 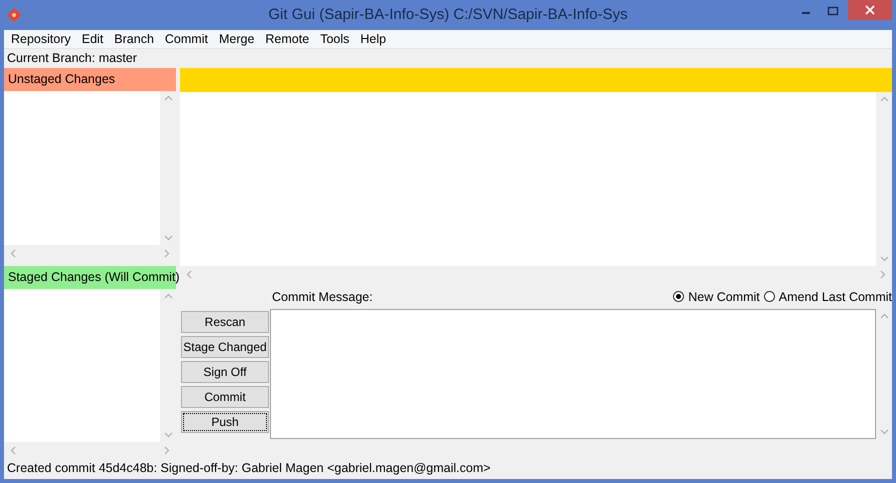 What do you see at coordinates (94, 39) in the screenshot?
I see `menu-item: Edit` at bounding box center [94, 39].